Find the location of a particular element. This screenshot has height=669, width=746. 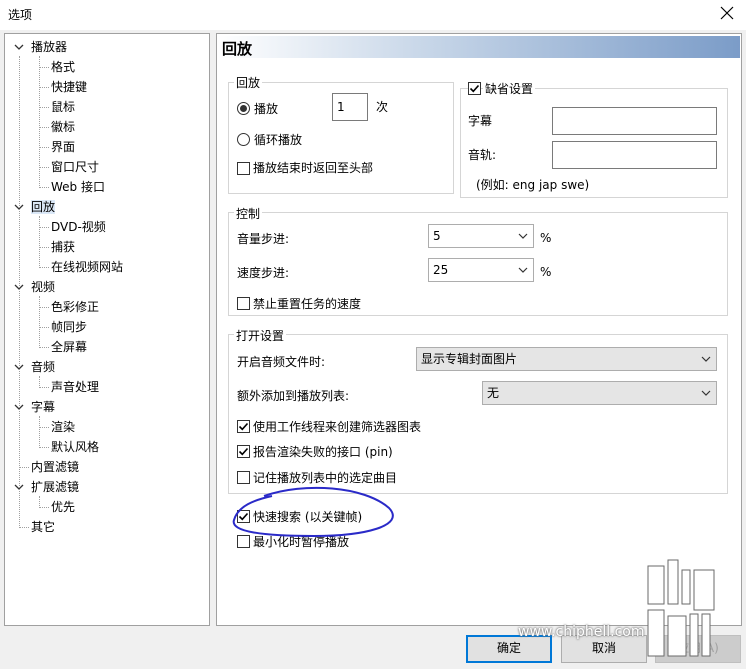

tree-item: 全屏幕 is located at coordinates (69, 347).